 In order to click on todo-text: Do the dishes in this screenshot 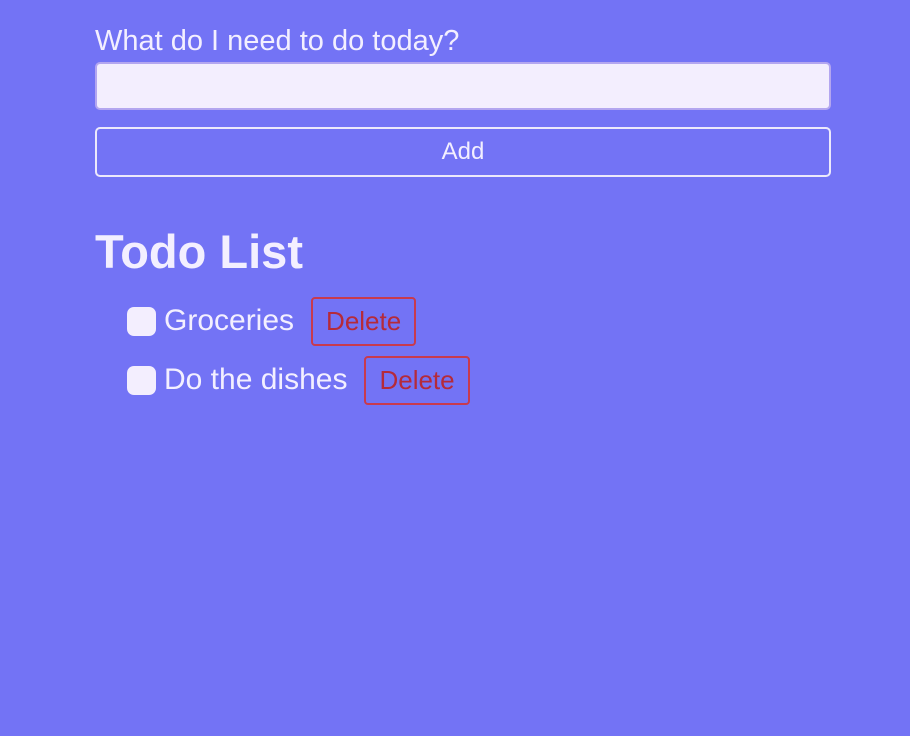, I will do `click(256, 379)`.